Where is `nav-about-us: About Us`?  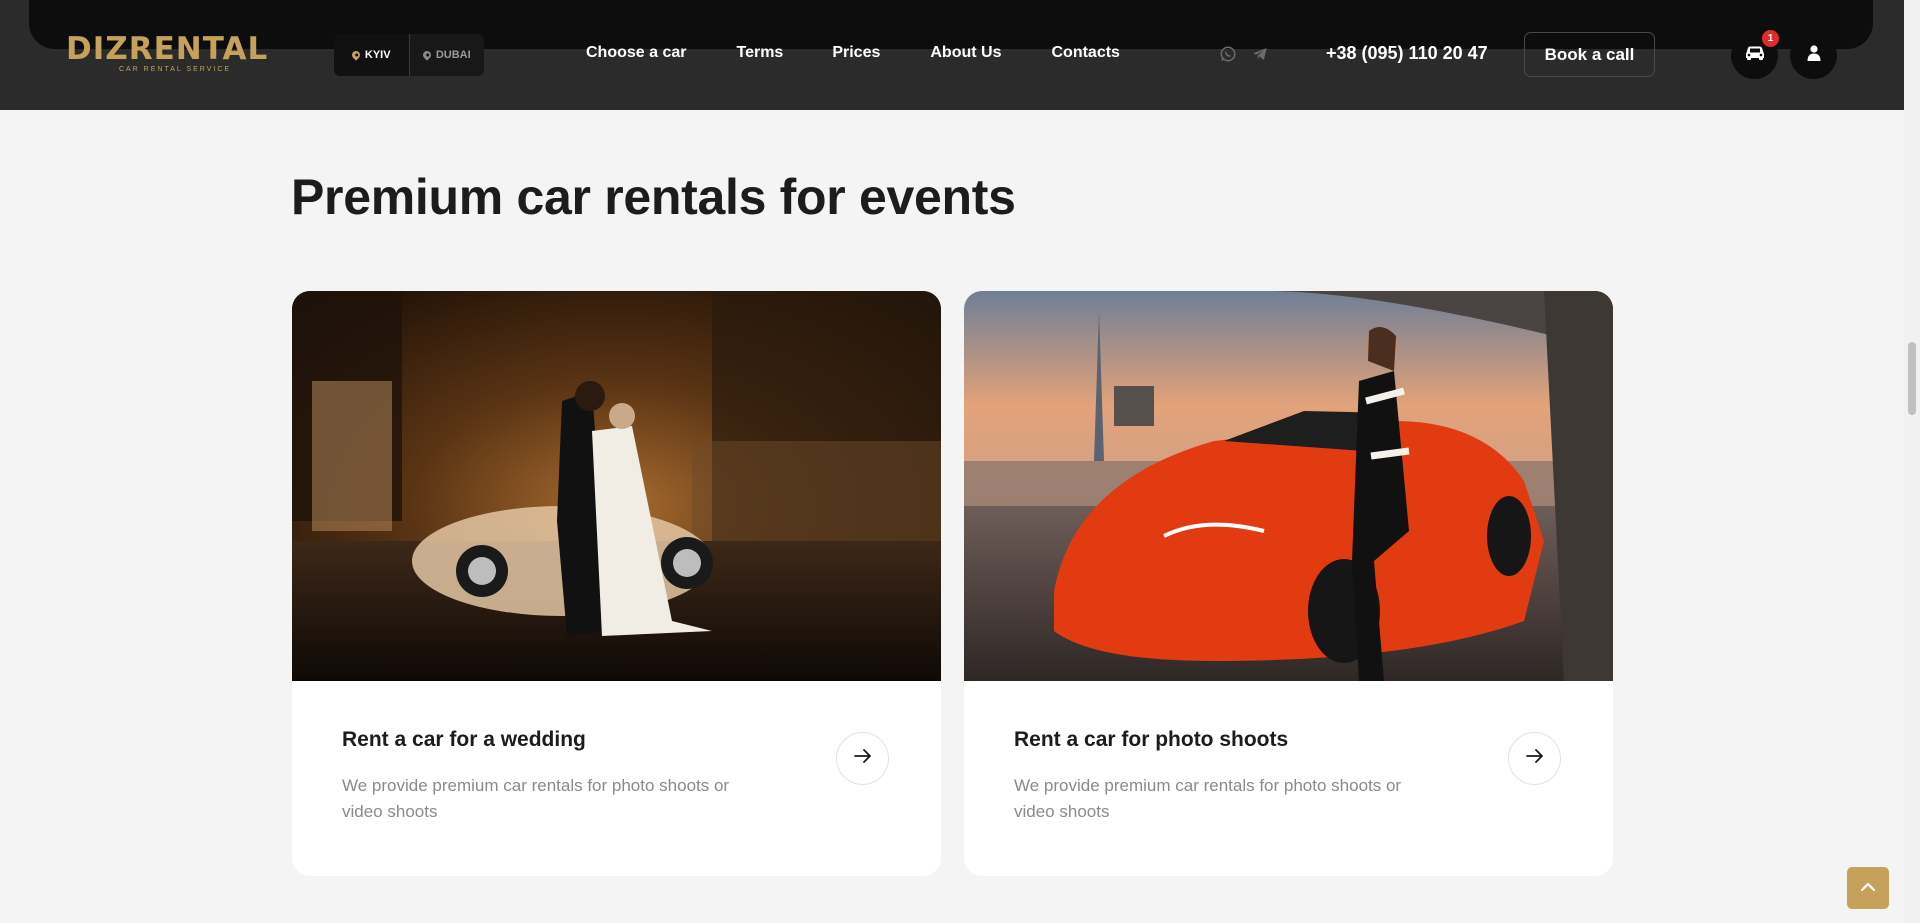 nav-about-us: About Us is located at coordinates (965, 53).